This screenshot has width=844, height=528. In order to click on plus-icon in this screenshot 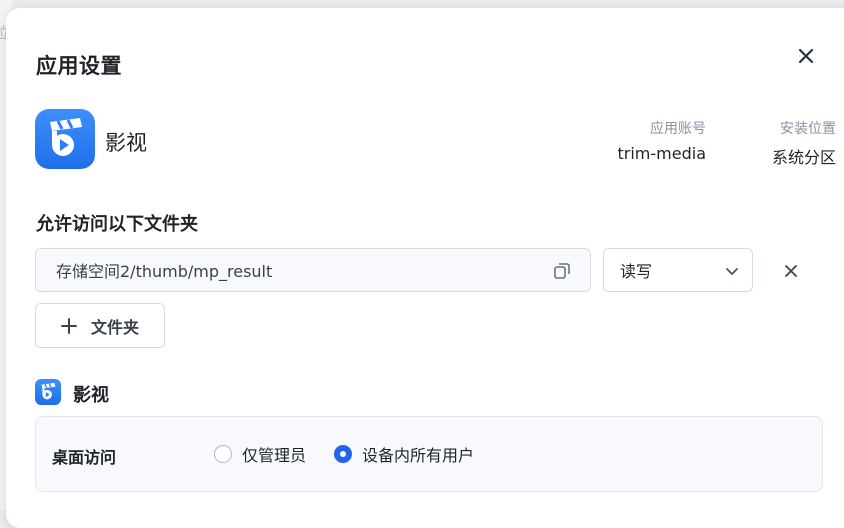, I will do `click(68, 325)`.